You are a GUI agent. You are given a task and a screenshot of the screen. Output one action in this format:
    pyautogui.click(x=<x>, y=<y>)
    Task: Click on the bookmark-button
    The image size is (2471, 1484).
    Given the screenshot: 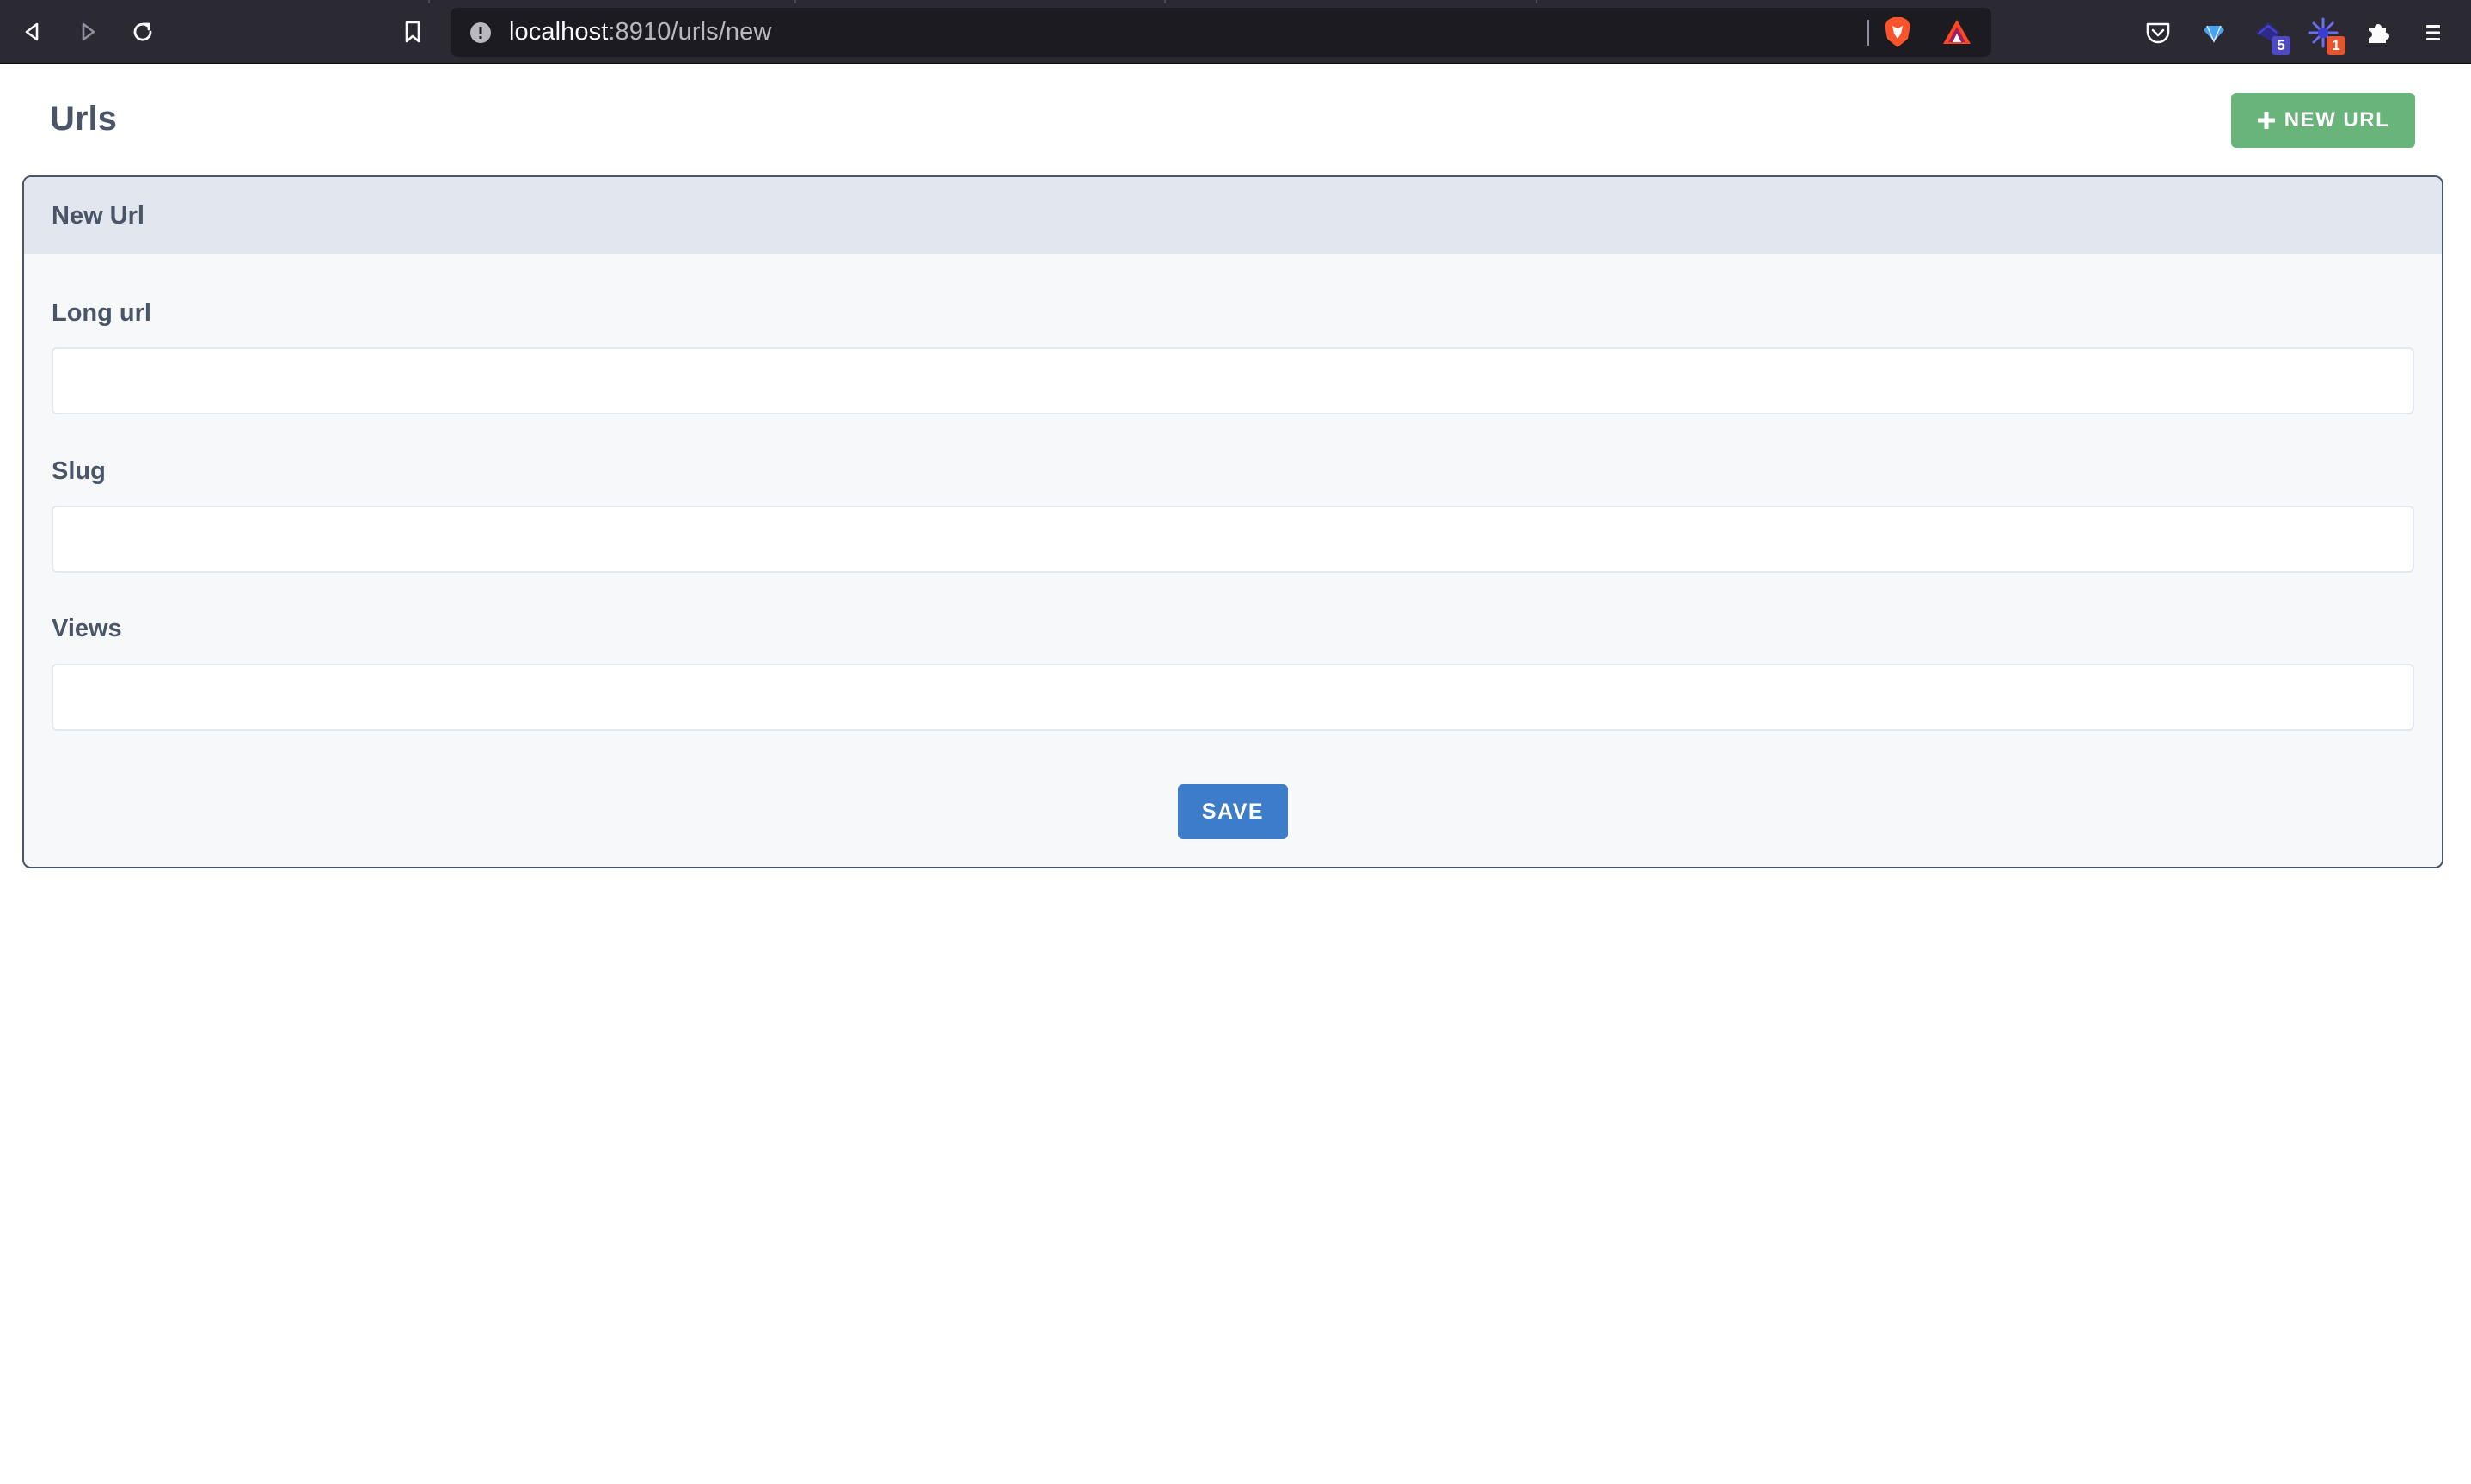 What is the action you would take?
    pyautogui.click(x=412, y=32)
    